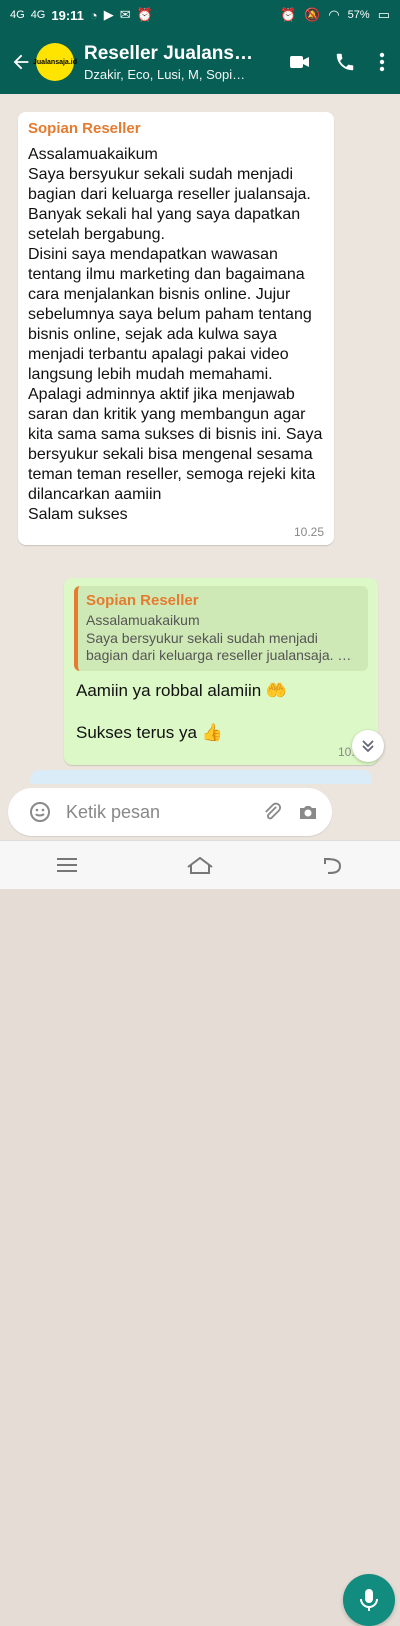 The width and height of the screenshot is (400, 1626). Describe the element at coordinates (358, 15) in the screenshot. I see `battery-percent: 57%` at that location.